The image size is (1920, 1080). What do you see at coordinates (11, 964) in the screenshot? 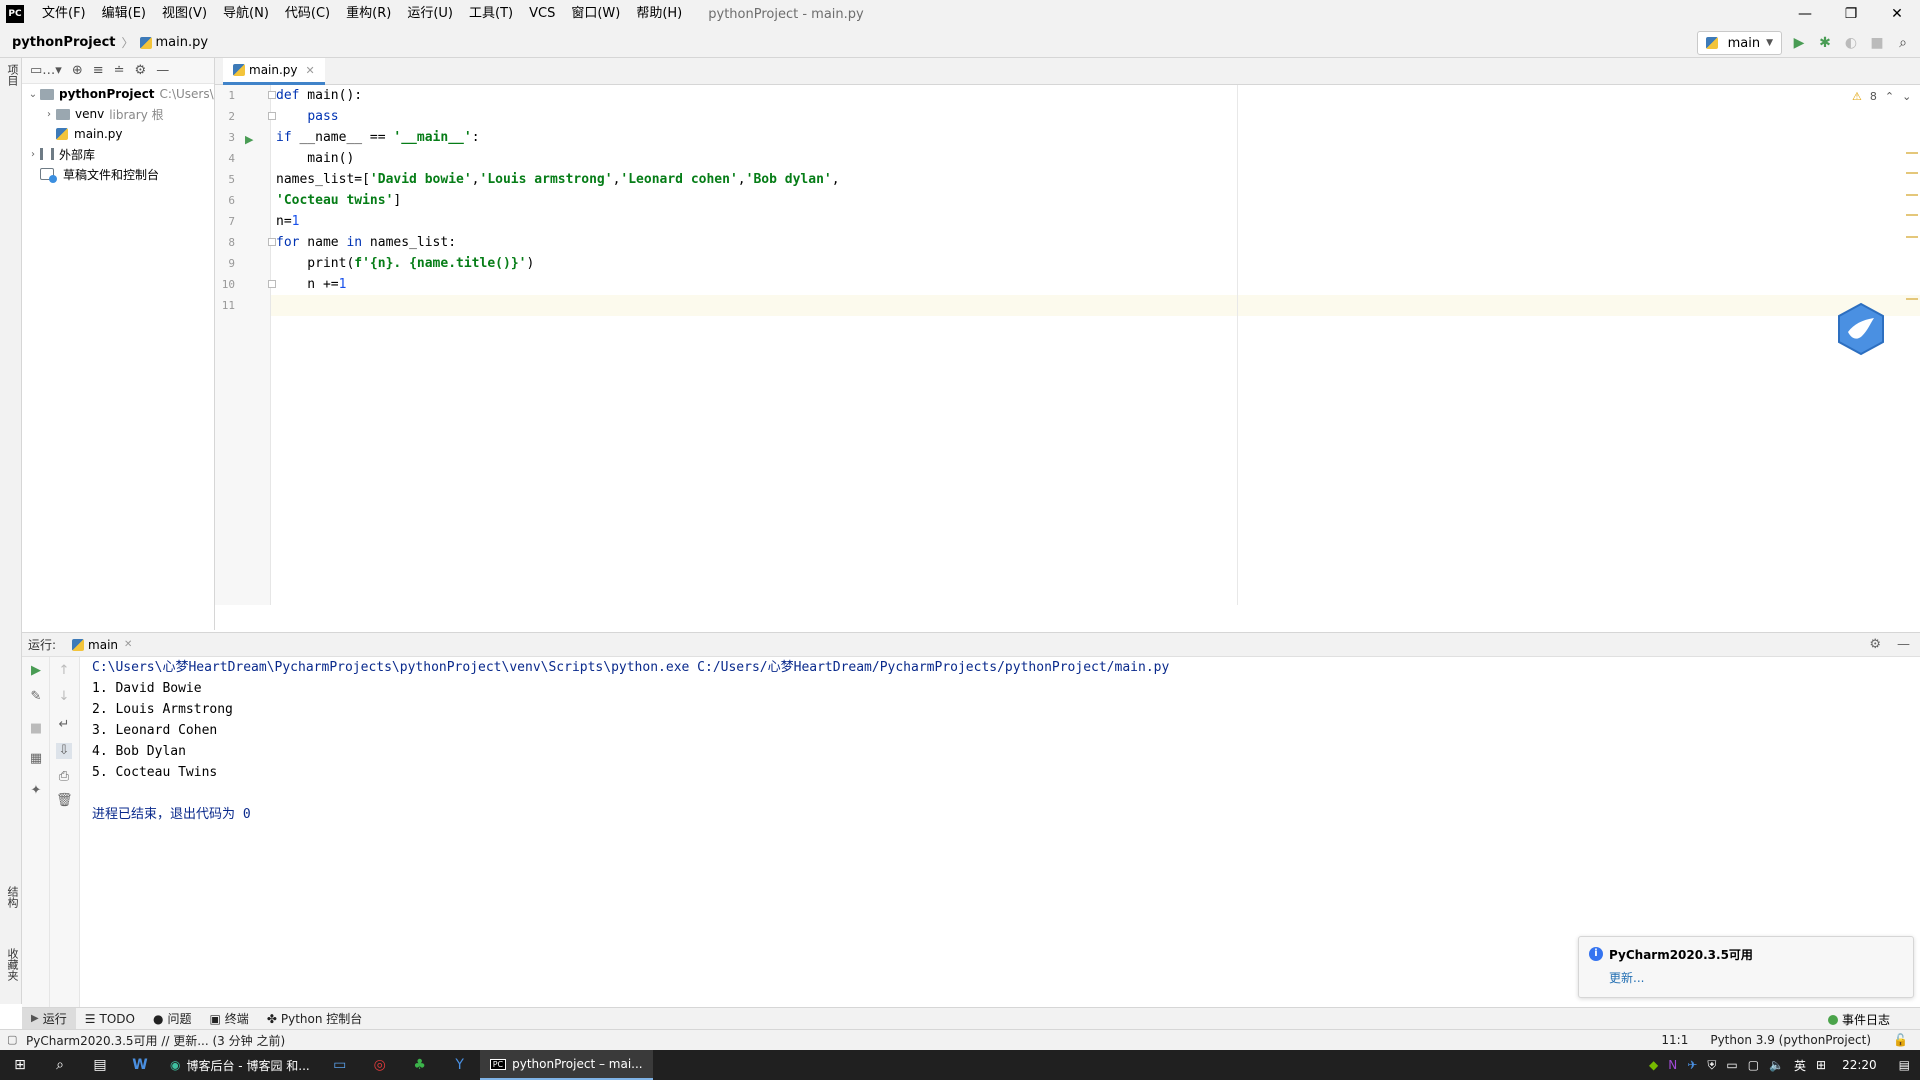
I see `favorites-tool-tab: 收藏夹` at bounding box center [11, 964].